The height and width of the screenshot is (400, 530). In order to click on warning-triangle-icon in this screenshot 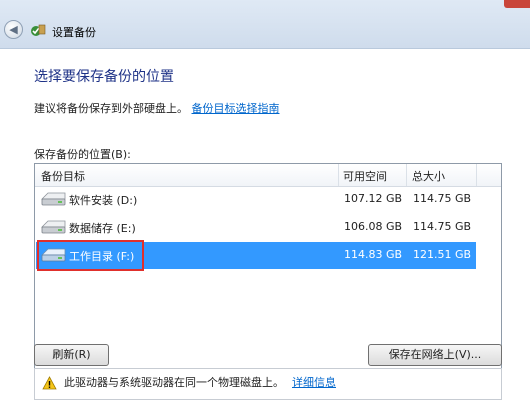, I will do `click(49, 383)`.